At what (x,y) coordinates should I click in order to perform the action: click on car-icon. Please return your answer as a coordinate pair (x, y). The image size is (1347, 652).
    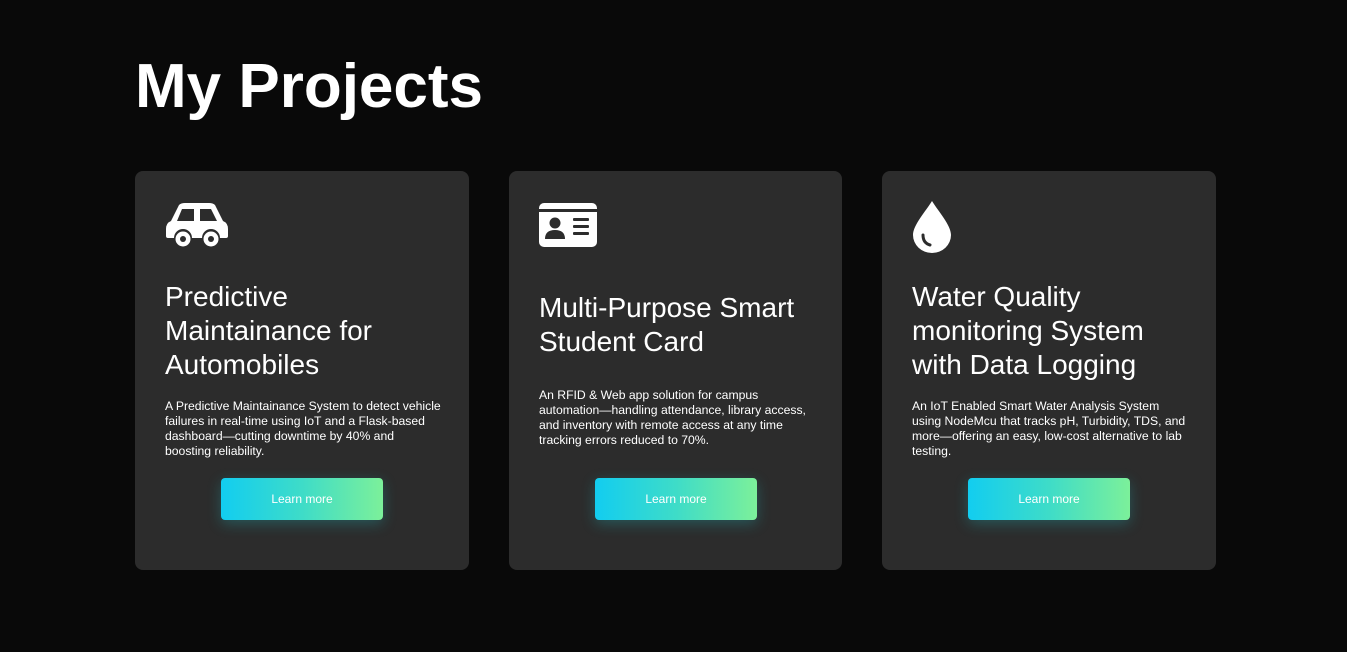
    Looking at the image, I should click on (197, 226).